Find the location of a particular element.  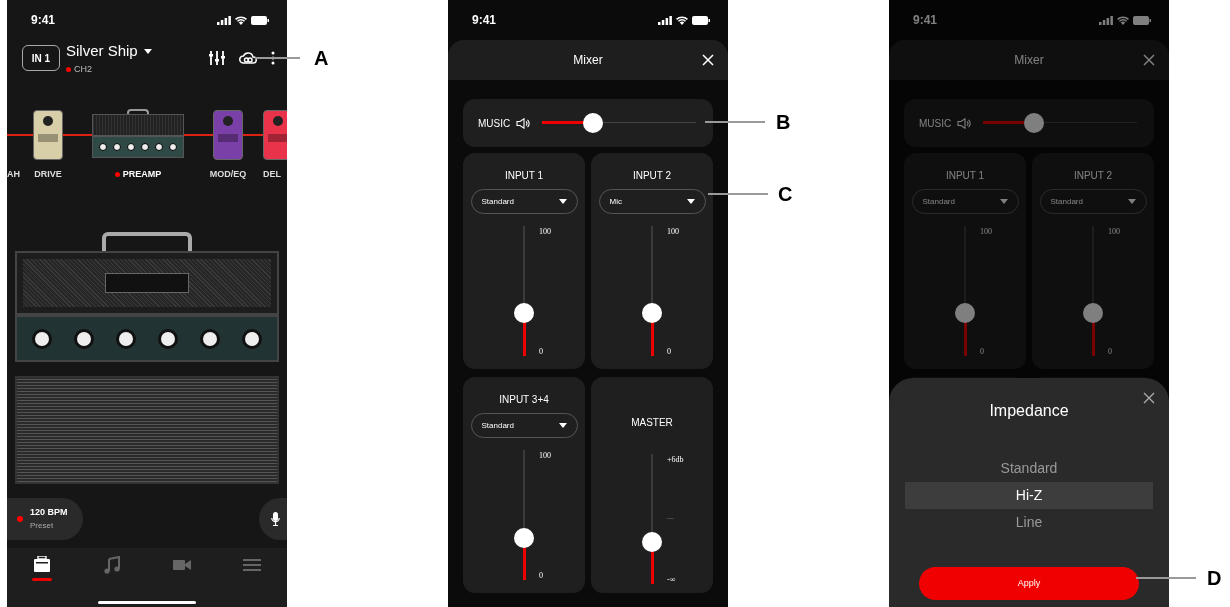

preset-selector: Silver Ship is located at coordinates (109, 51).